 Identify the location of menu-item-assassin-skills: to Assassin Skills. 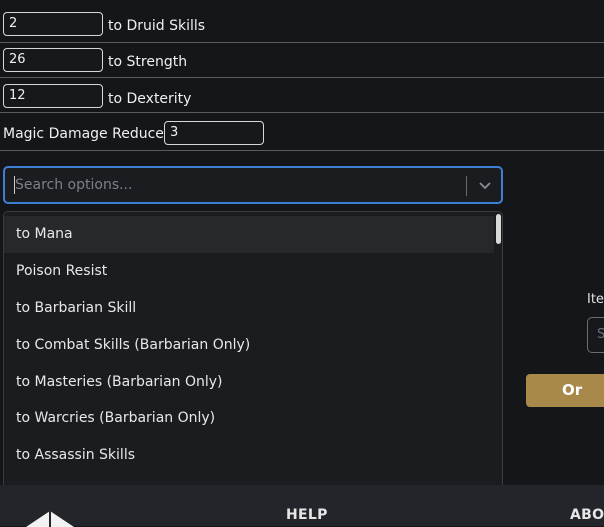
(250, 455).